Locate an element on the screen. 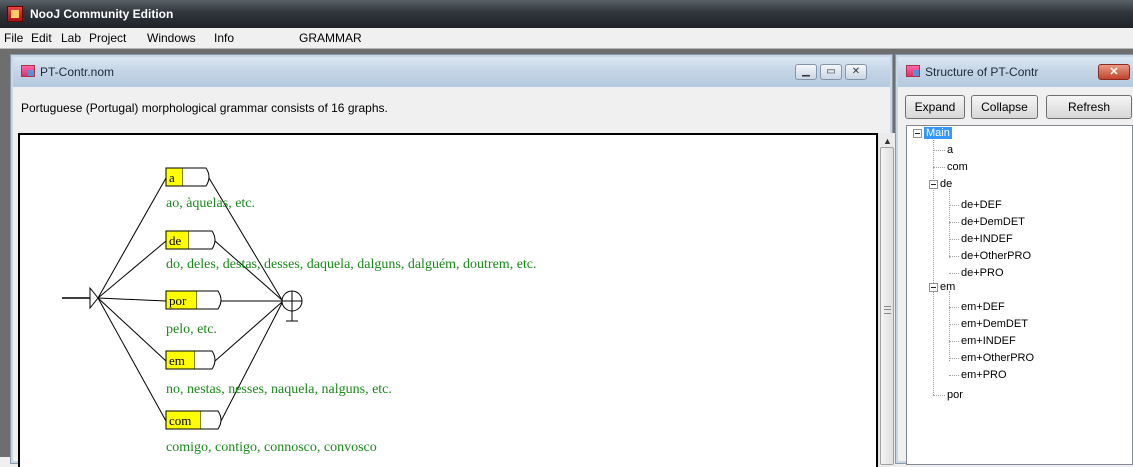 The height and width of the screenshot is (467, 1133). menu-grammar: GRAMMAR is located at coordinates (330, 38).